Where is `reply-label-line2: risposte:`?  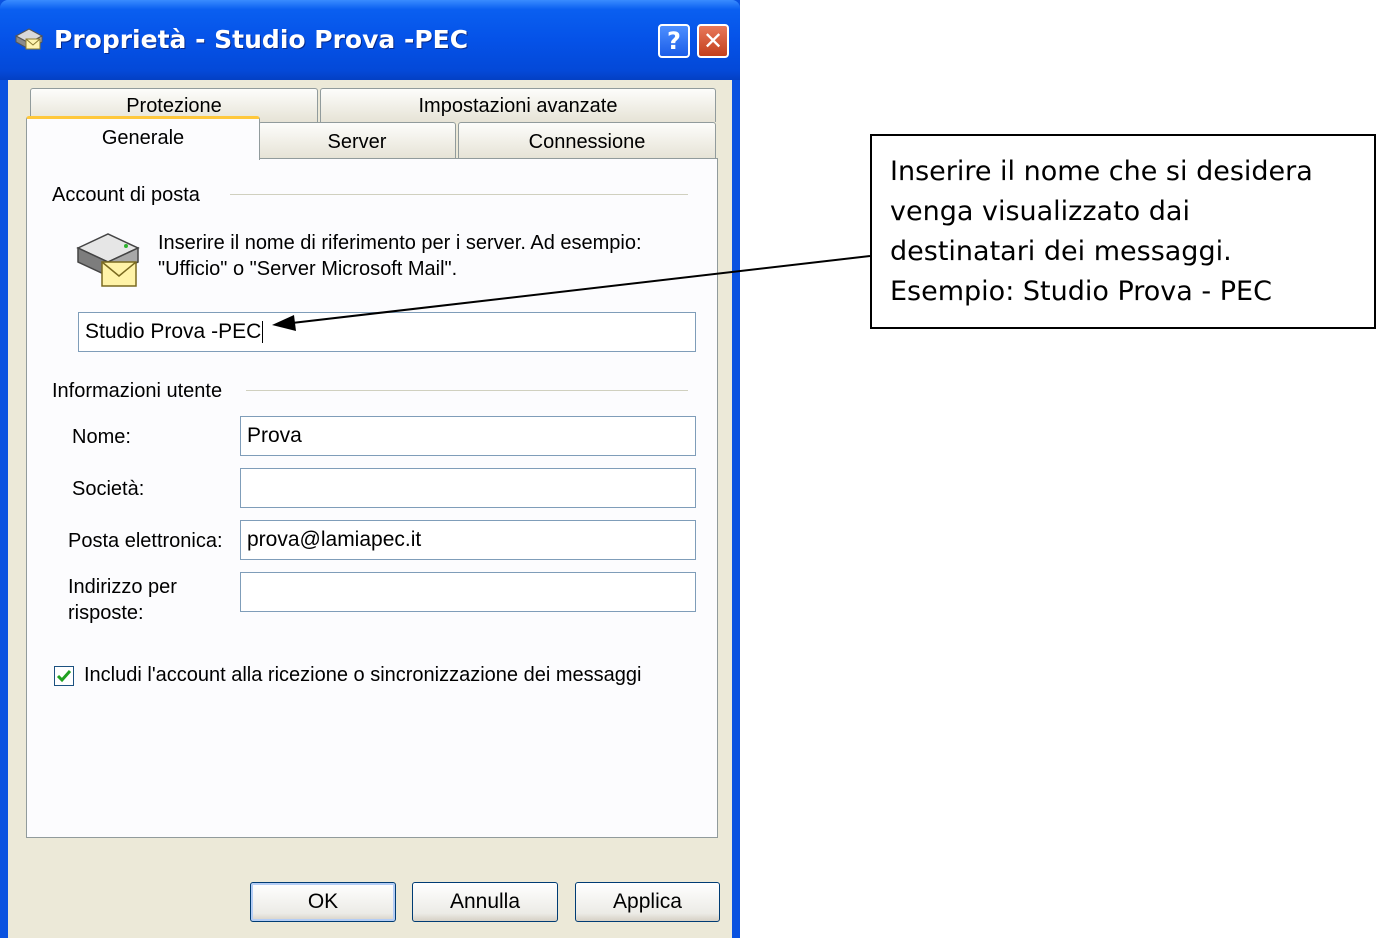 reply-label-line2: risposte: is located at coordinates (106, 613).